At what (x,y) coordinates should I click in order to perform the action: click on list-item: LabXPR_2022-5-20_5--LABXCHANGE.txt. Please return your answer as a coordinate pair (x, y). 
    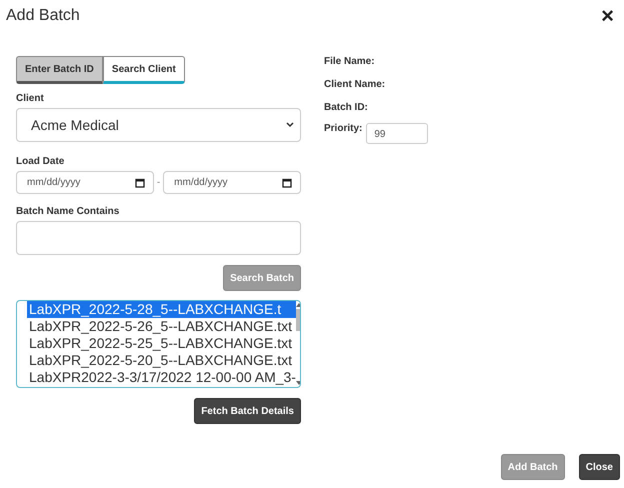
    Looking at the image, I should click on (161, 360).